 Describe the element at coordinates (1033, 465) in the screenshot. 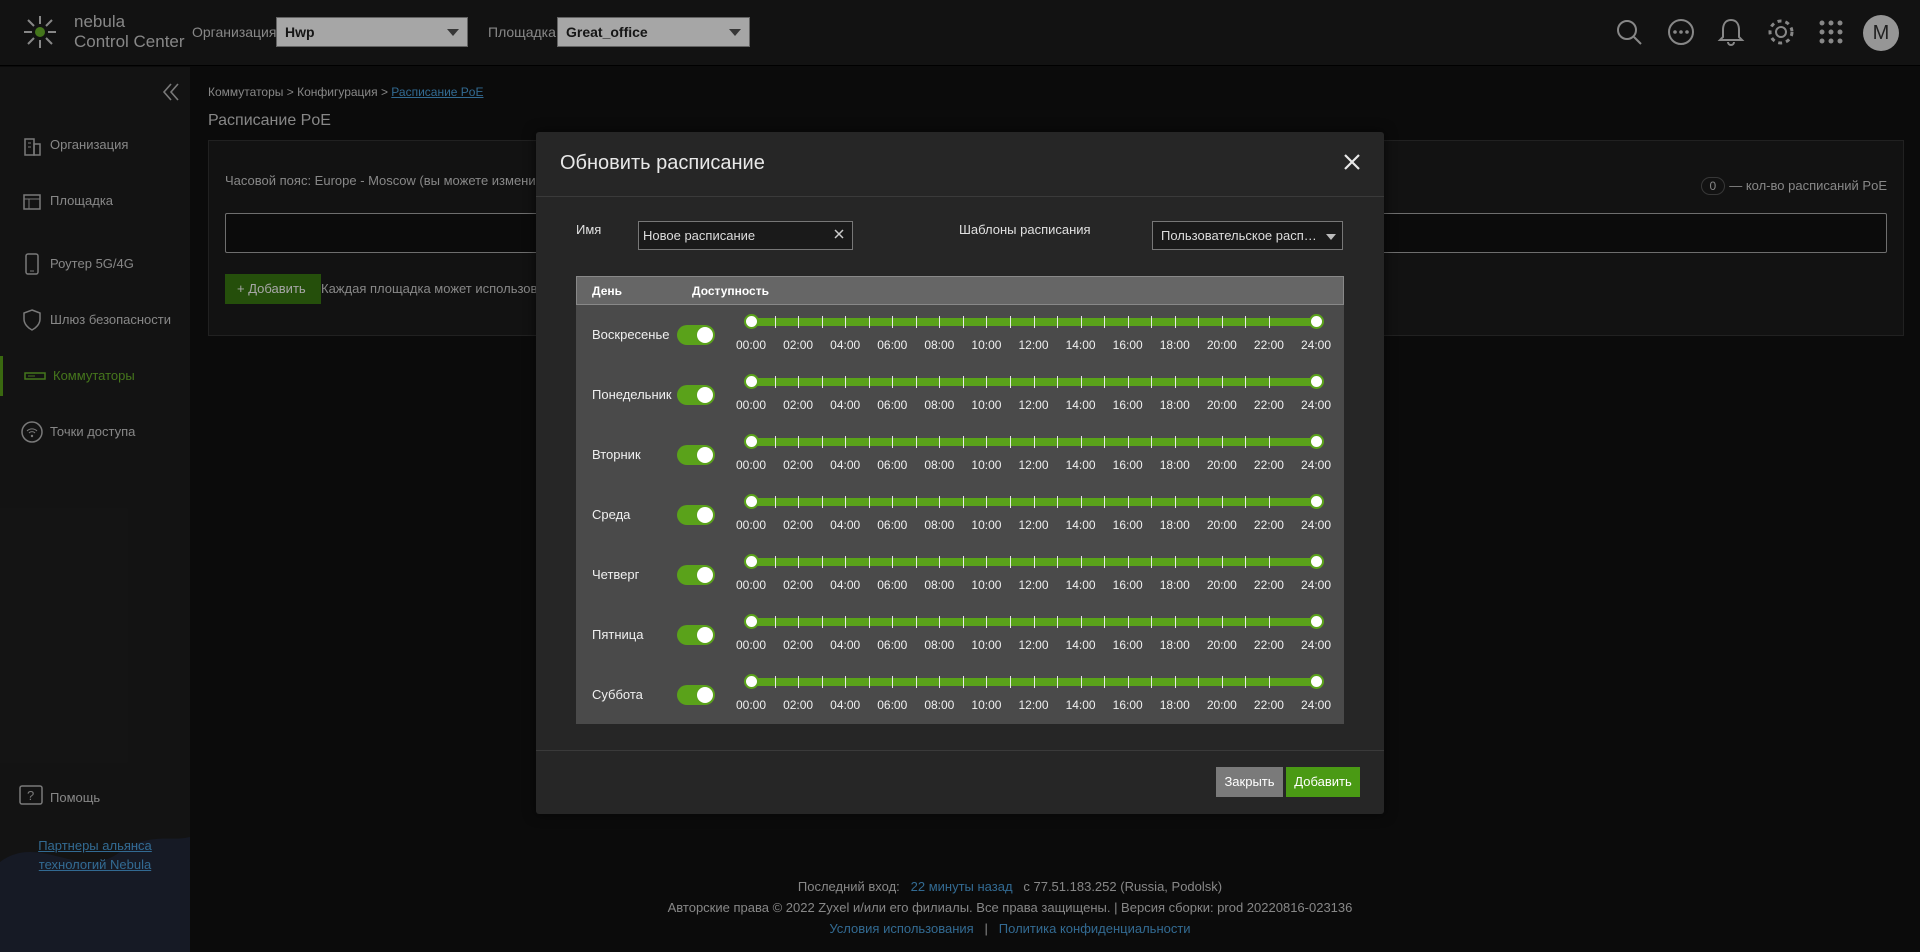

I see `time-tick-label: 12:00` at that location.